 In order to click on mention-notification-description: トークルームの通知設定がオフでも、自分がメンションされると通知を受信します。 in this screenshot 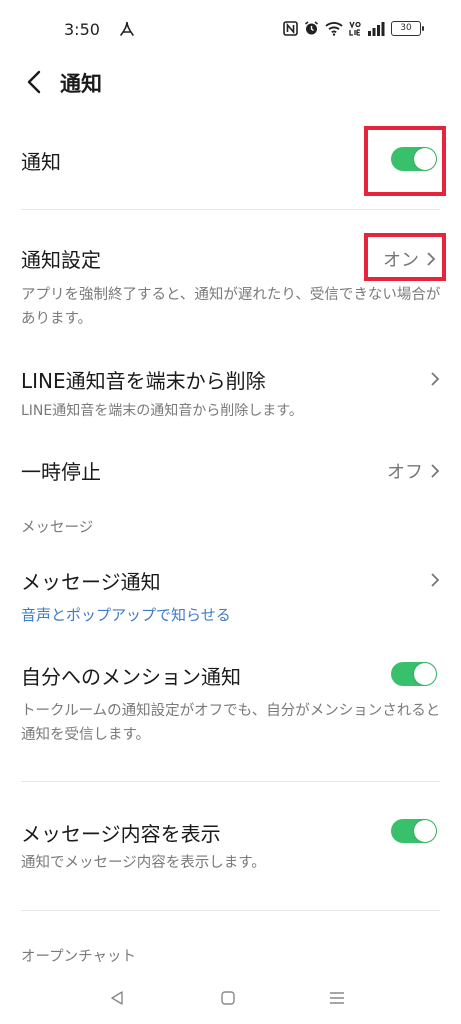, I will do `click(231, 723)`.